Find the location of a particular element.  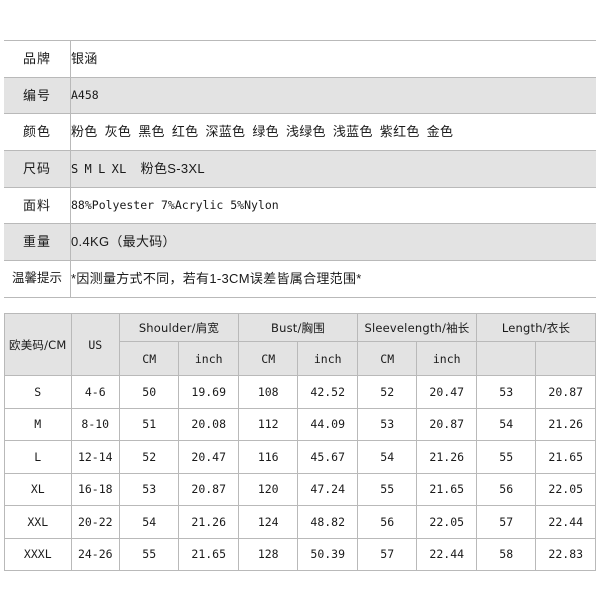

cell-length-inch: 20.87 is located at coordinates (565, 392).